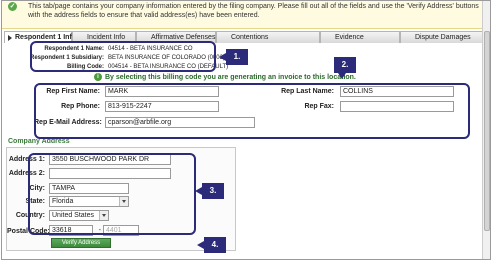 The image size is (500, 266). I want to click on scroll-up-icon, so click(487, 5).